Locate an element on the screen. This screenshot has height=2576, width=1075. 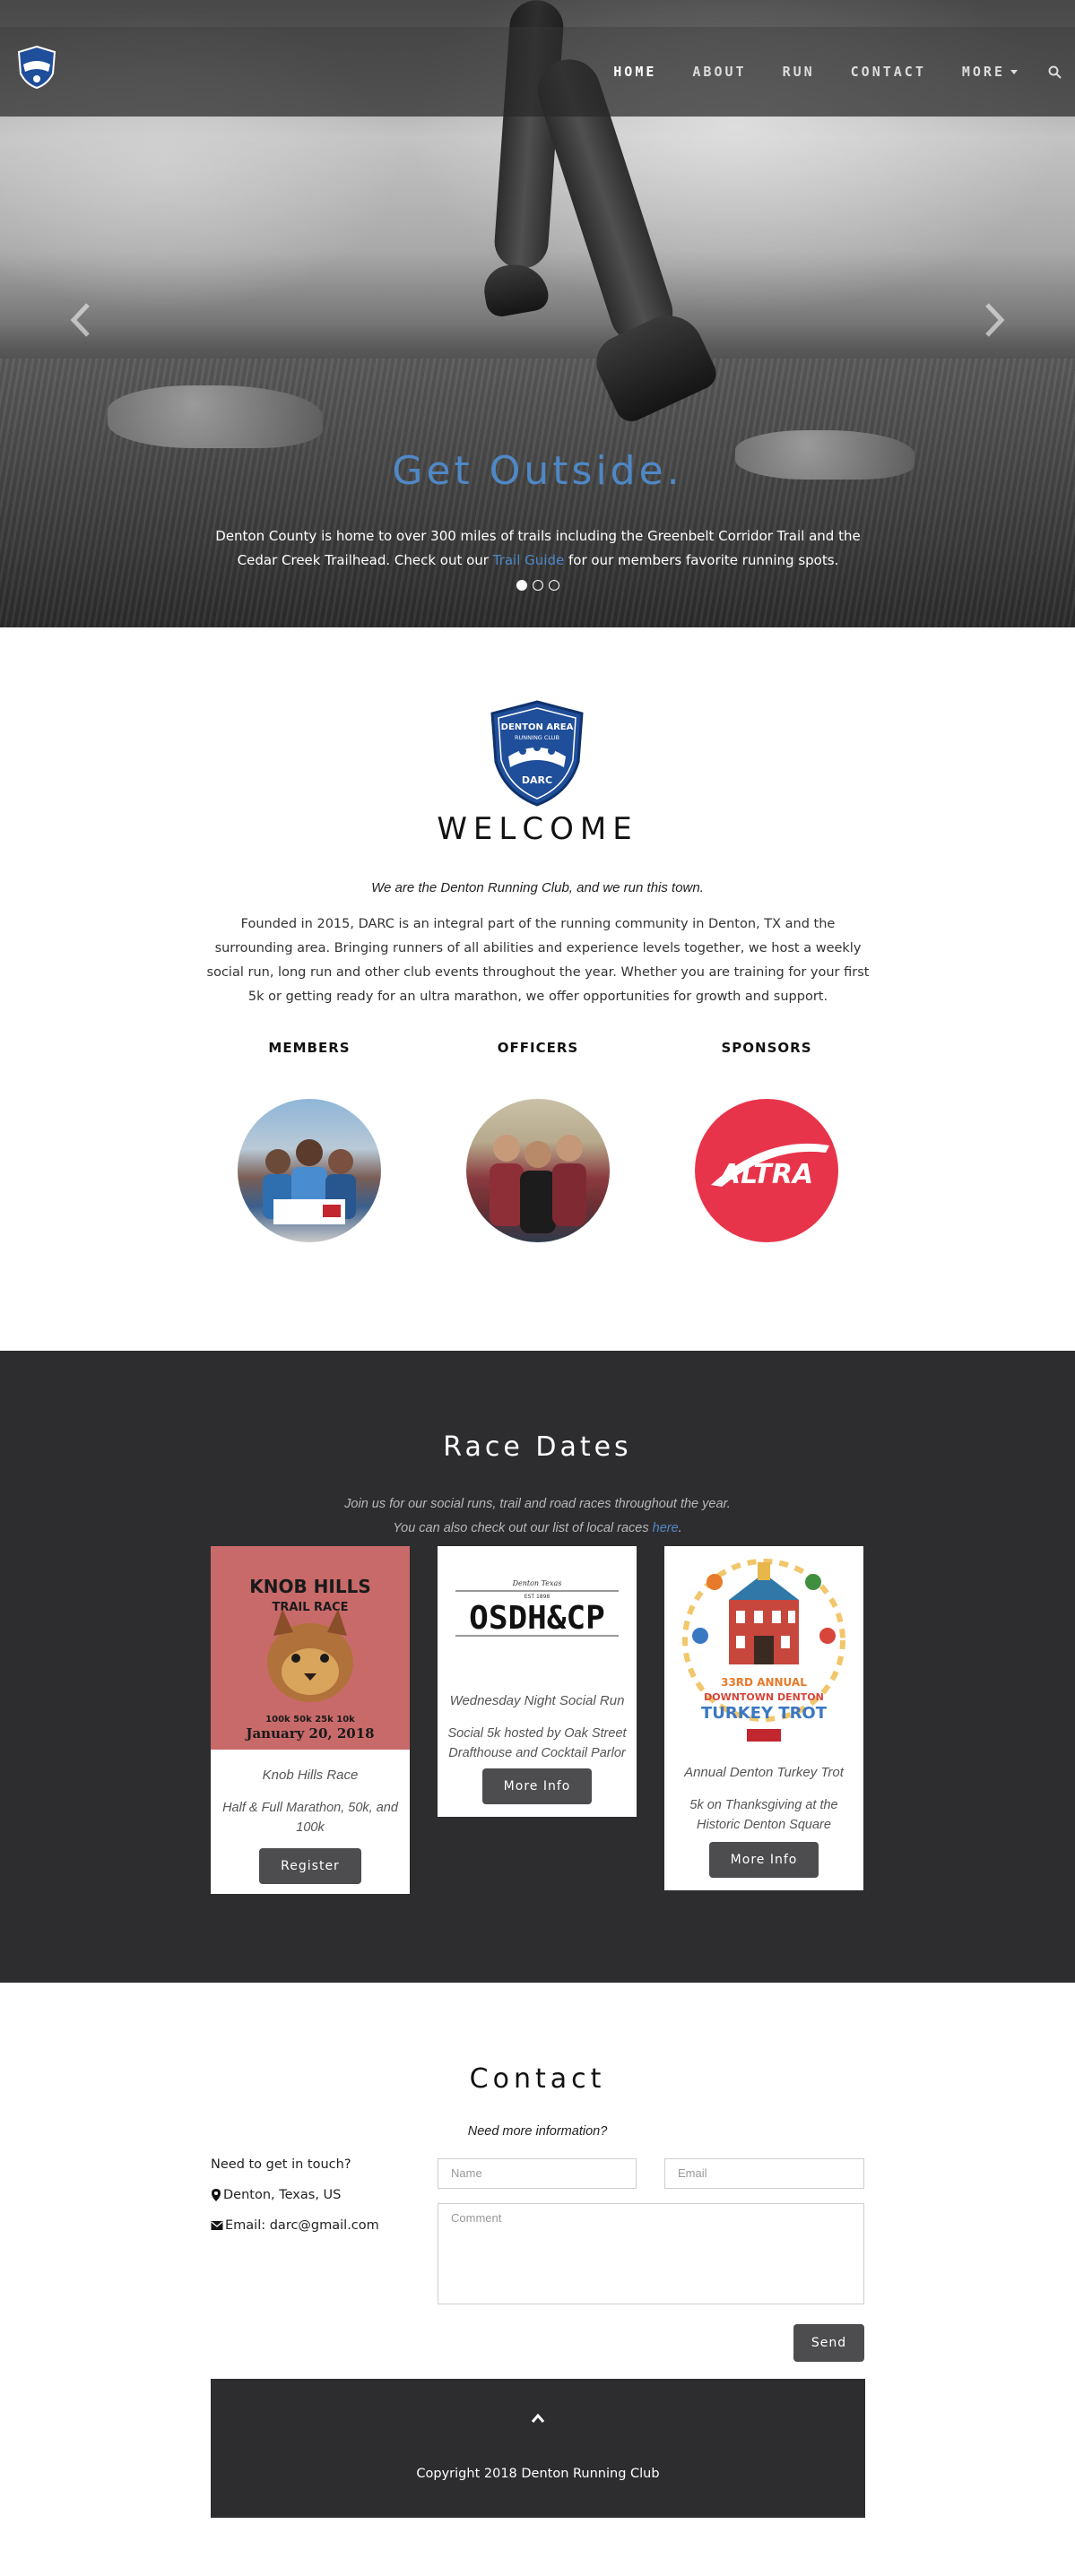
members-photo is located at coordinates (309, 1170).